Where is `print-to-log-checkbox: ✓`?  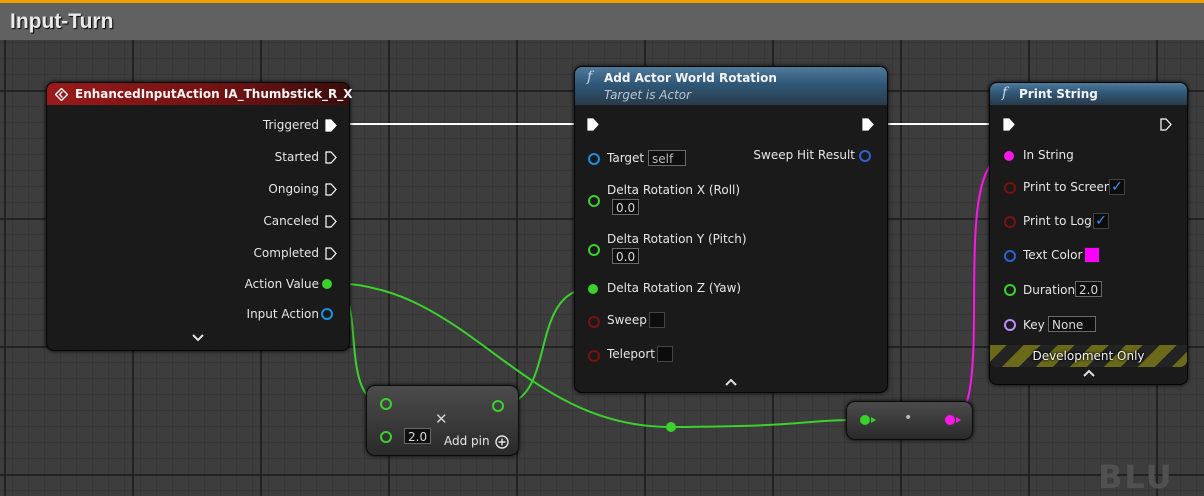 print-to-log-checkbox: ✓ is located at coordinates (1101, 221).